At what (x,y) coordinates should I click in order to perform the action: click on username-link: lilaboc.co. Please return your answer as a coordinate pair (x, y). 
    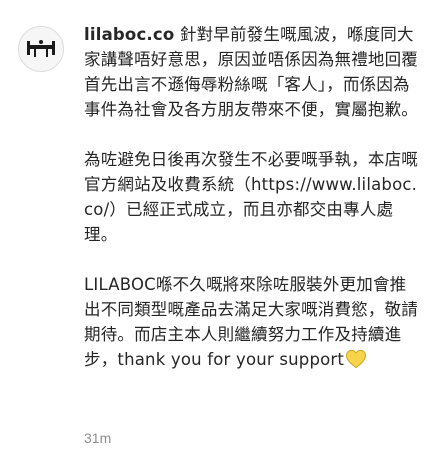
    Looking at the image, I should click on (129, 34).